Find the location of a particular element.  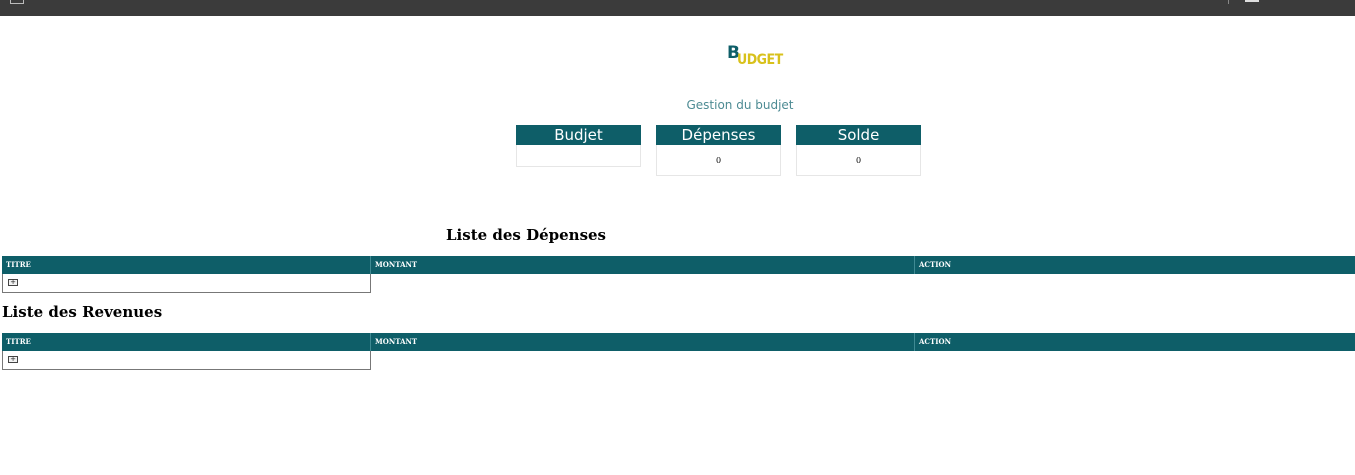

budget-logo: B UDGET is located at coordinates (757, 58).